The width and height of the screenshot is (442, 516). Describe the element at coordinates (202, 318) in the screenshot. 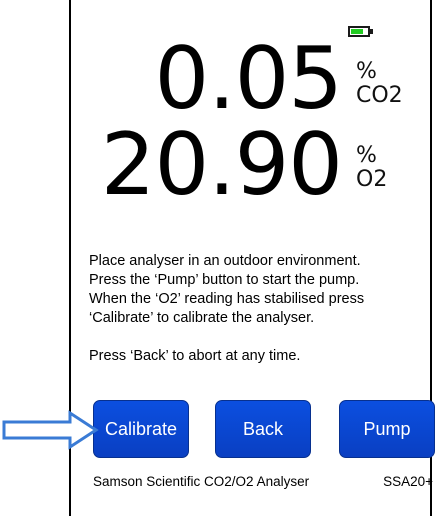

I see `instruction-line: ‘Calibrate’ to calibrate the analyser.` at that location.